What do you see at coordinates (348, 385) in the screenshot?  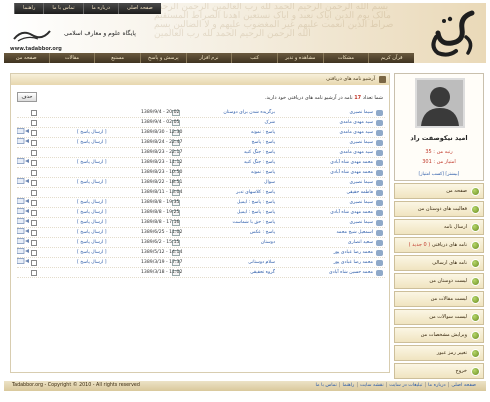 I see `footer-link: راهنما` at bounding box center [348, 385].